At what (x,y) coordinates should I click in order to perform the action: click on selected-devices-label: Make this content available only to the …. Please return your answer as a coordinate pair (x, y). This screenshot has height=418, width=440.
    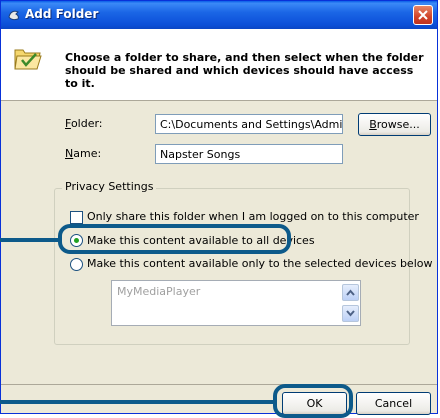
    Looking at the image, I should click on (260, 263).